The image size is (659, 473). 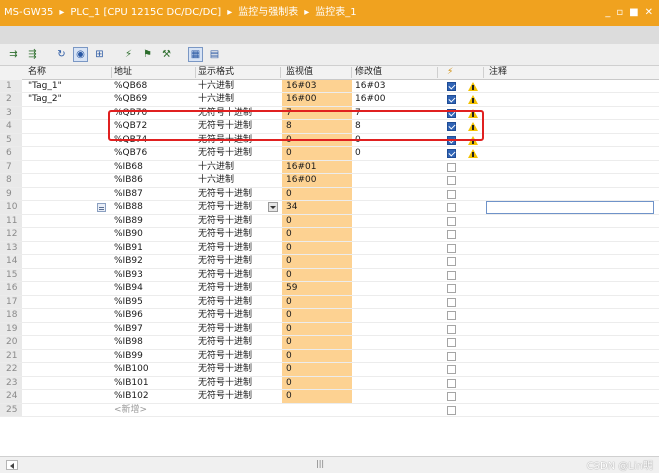 I want to click on address-cell: %IB95, so click(x=154, y=303).